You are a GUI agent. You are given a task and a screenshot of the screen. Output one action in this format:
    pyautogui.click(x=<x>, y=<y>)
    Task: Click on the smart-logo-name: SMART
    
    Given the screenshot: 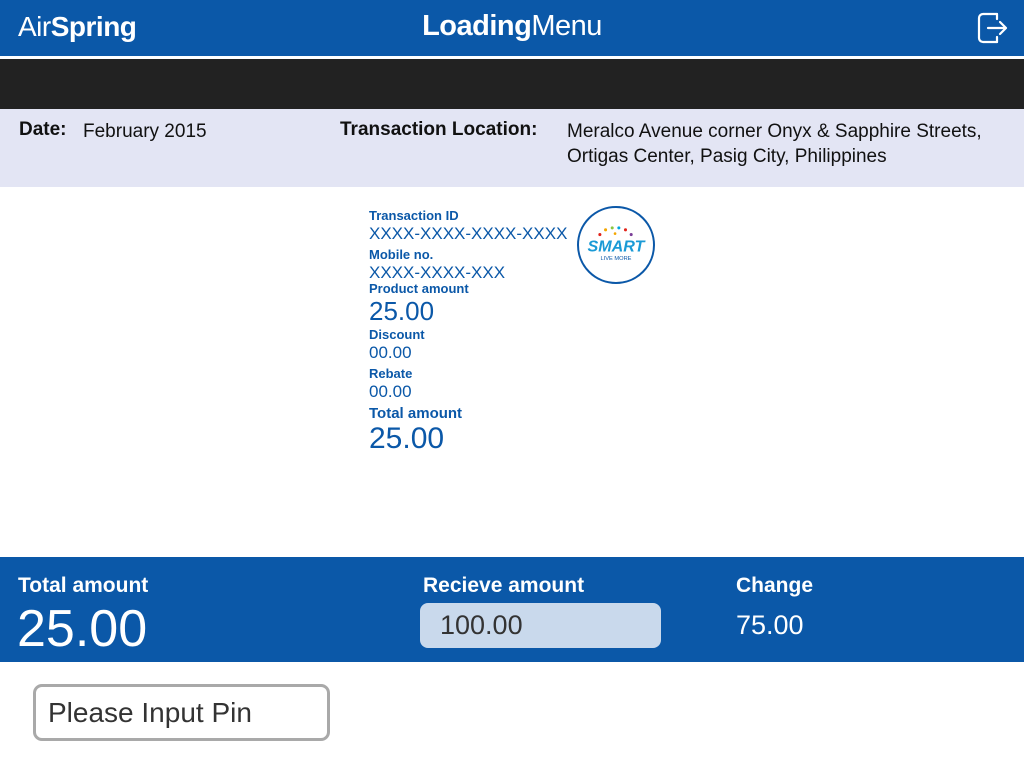 What is the action you would take?
    pyautogui.click(x=617, y=247)
    